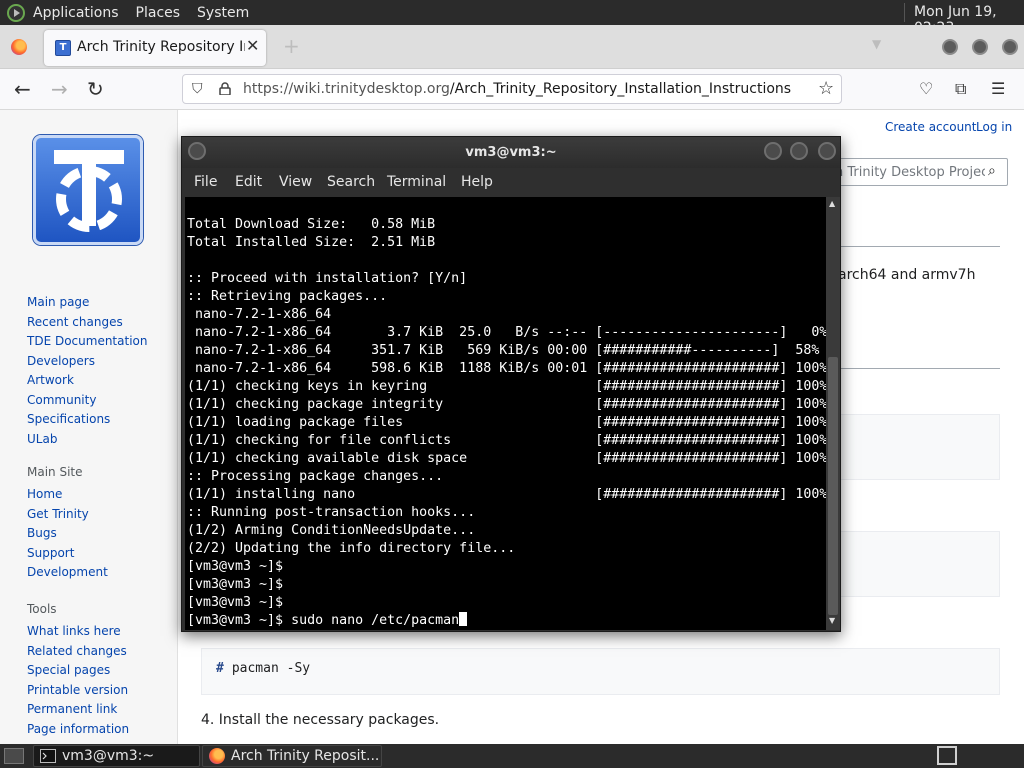 The image size is (1024, 768). I want to click on list-all-tabs-icon: ▼, so click(876, 44).